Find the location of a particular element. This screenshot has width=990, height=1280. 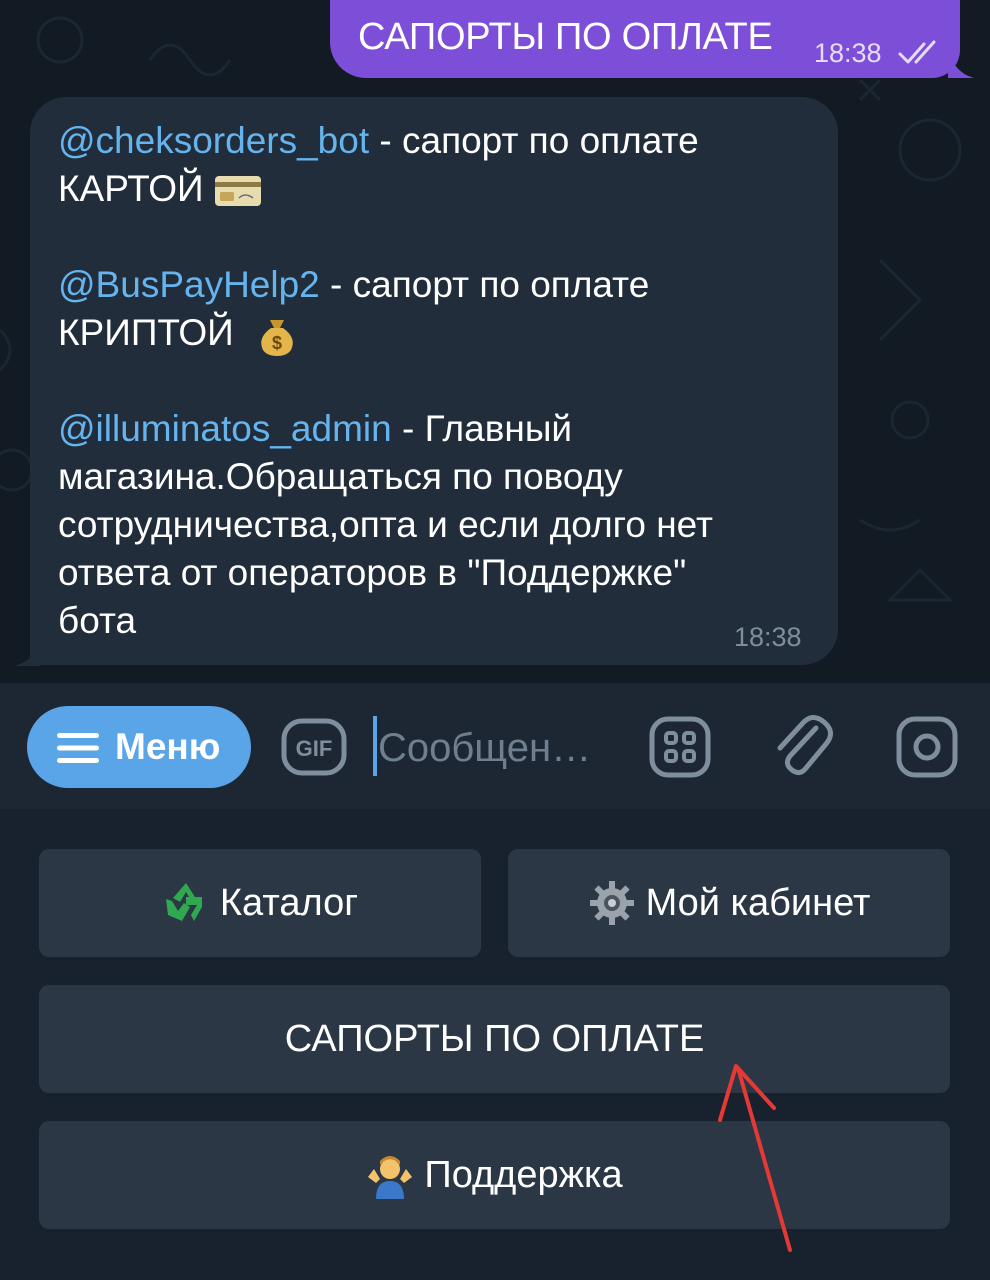

recycle-icon is located at coordinates (183, 902).